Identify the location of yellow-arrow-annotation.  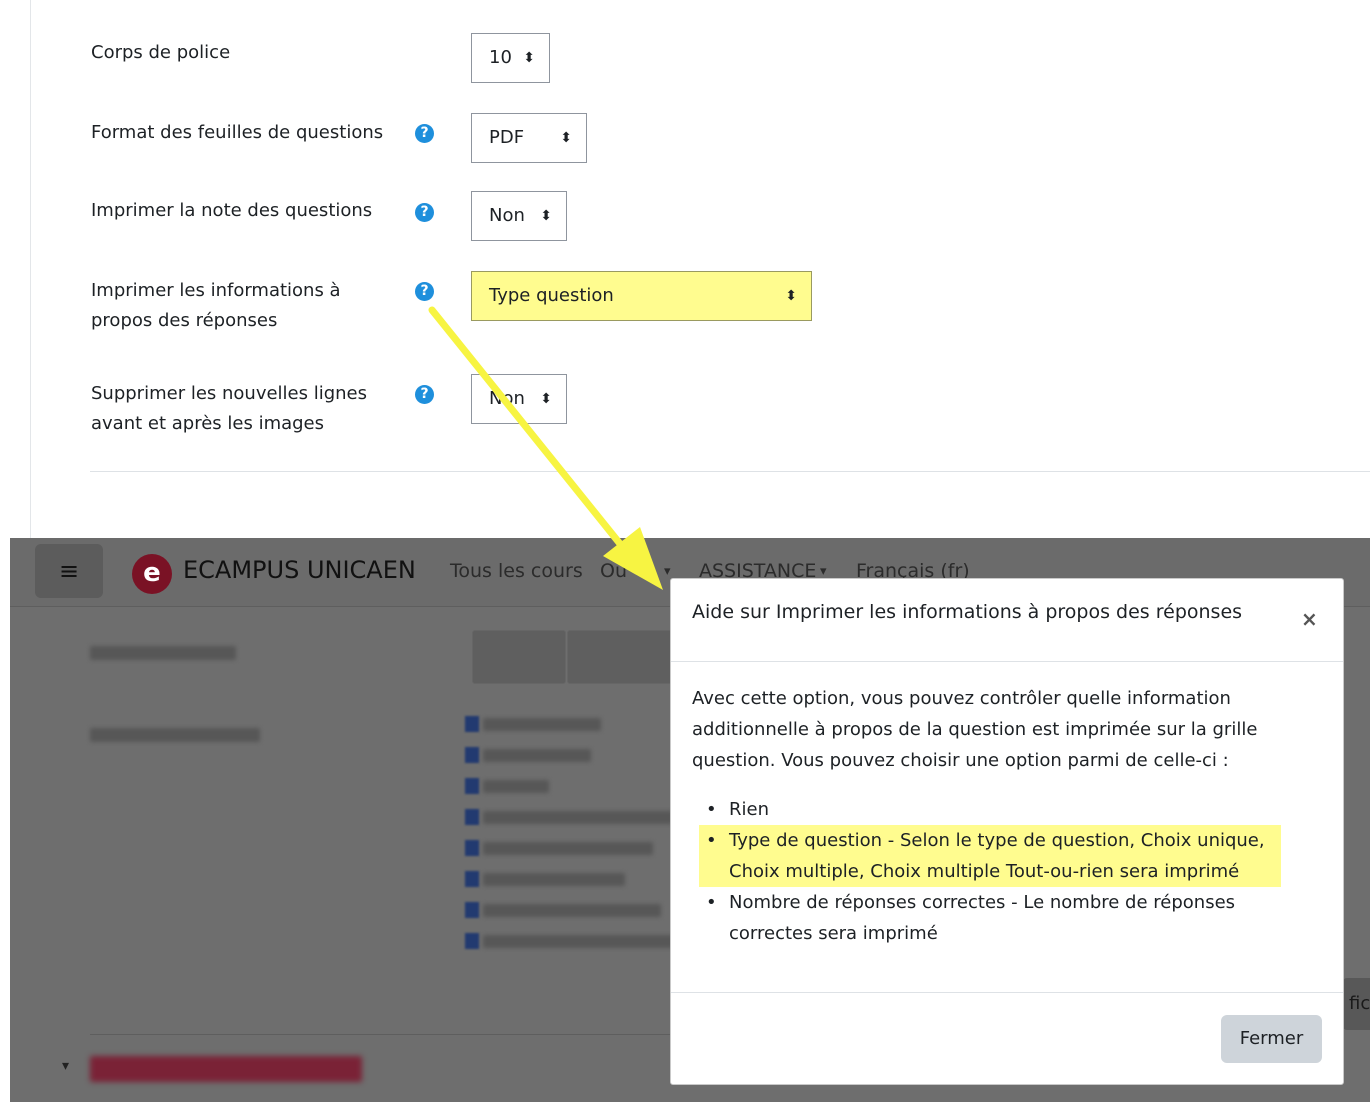
(545, 448).